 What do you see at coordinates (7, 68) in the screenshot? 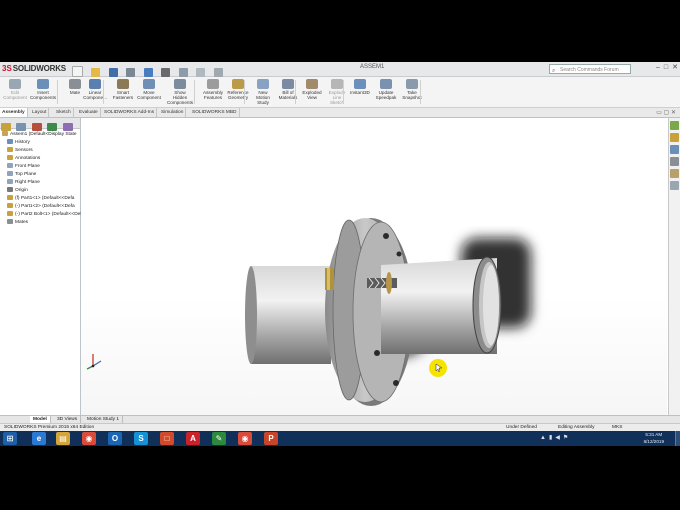
I see `ds-logo-mark: 3S` at bounding box center [7, 68].